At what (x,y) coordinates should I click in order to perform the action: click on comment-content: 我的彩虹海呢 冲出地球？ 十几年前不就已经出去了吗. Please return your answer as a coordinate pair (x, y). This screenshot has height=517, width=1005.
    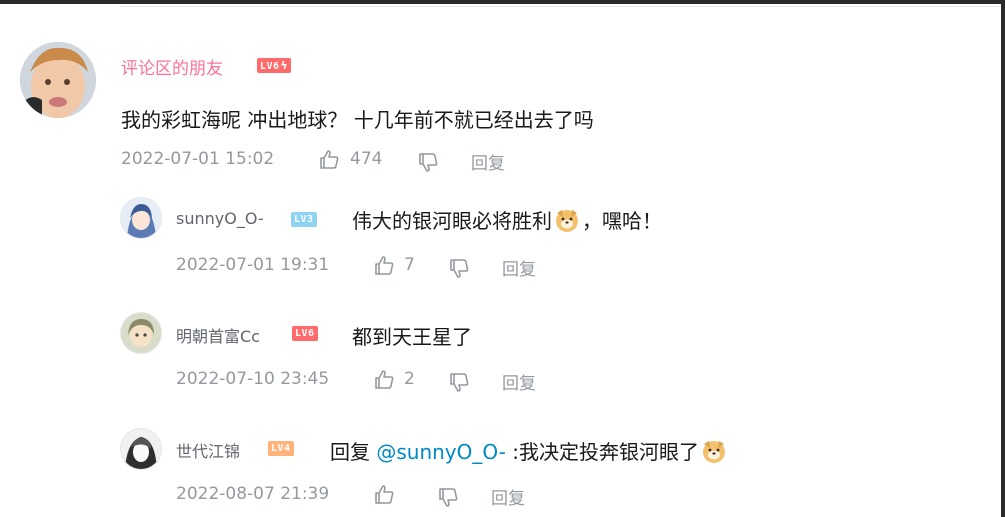
    Looking at the image, I should click on (357, 120).